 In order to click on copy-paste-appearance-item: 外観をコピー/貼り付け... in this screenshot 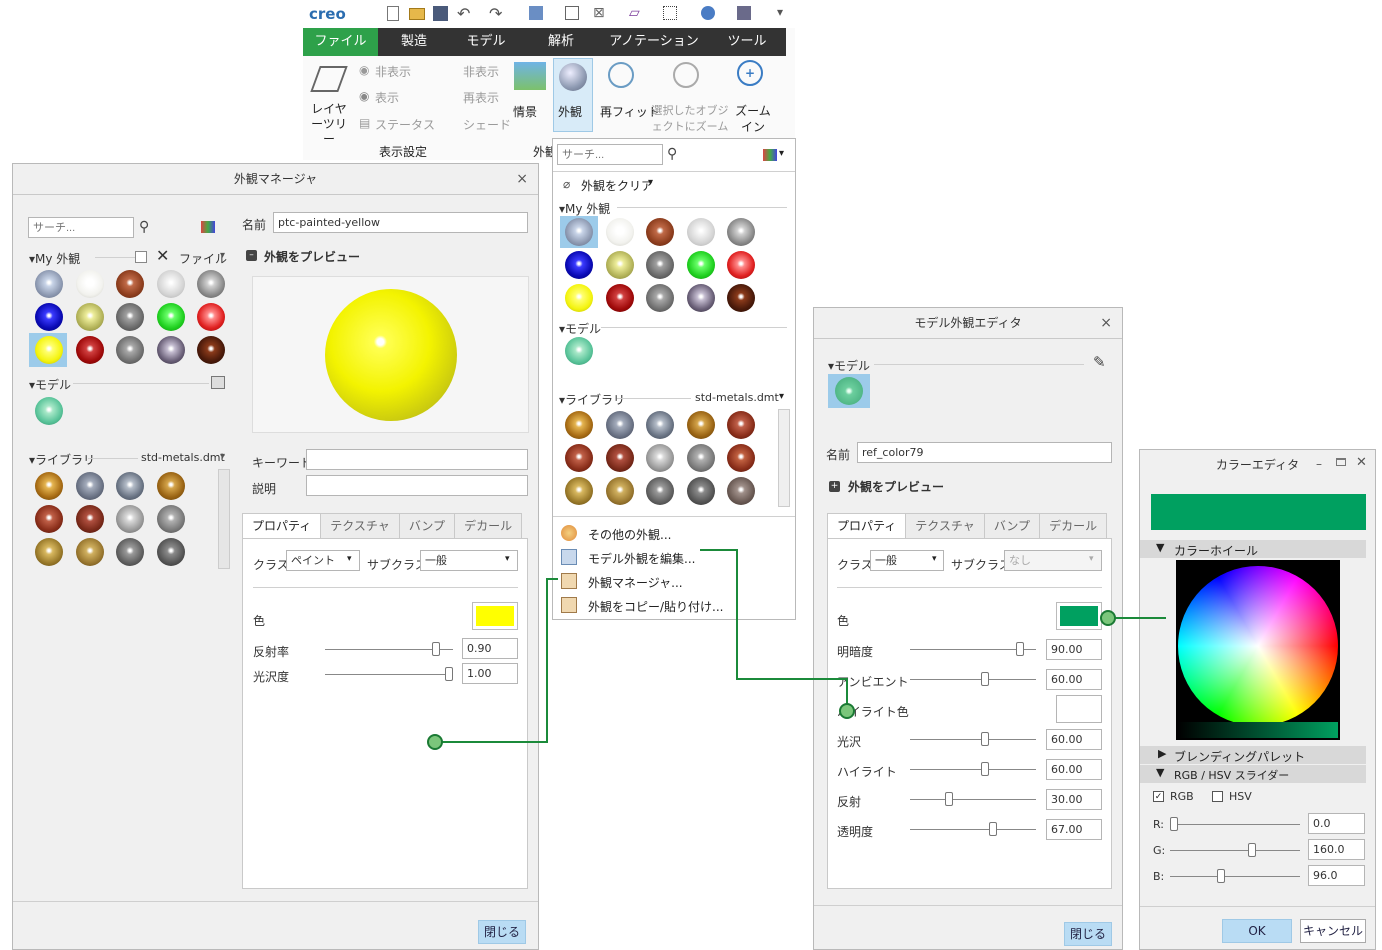, I will do `click(656, 606)`.